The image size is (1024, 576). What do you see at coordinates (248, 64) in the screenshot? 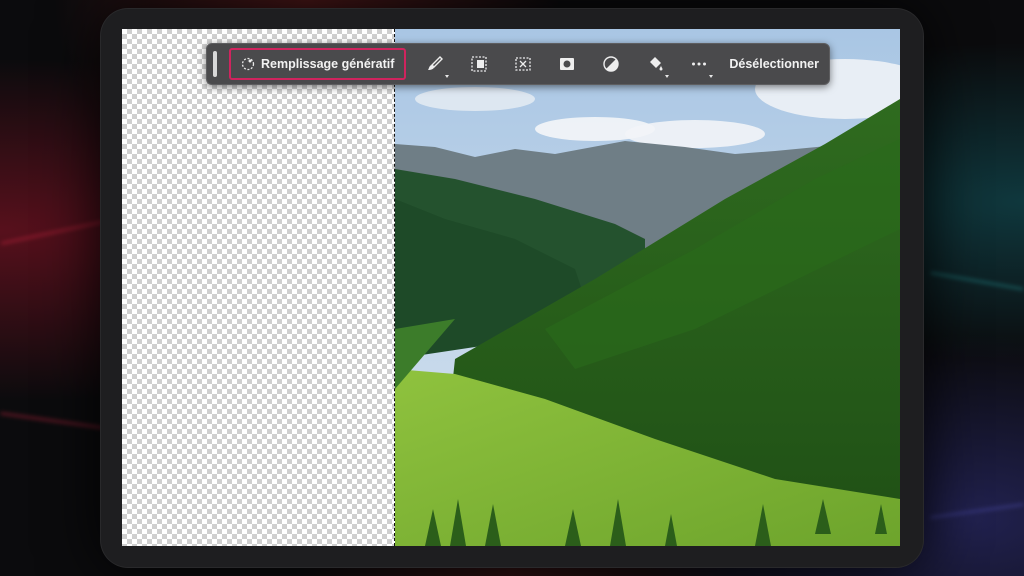
I see `generative-fill-icon` at bounding box center [248, 64].